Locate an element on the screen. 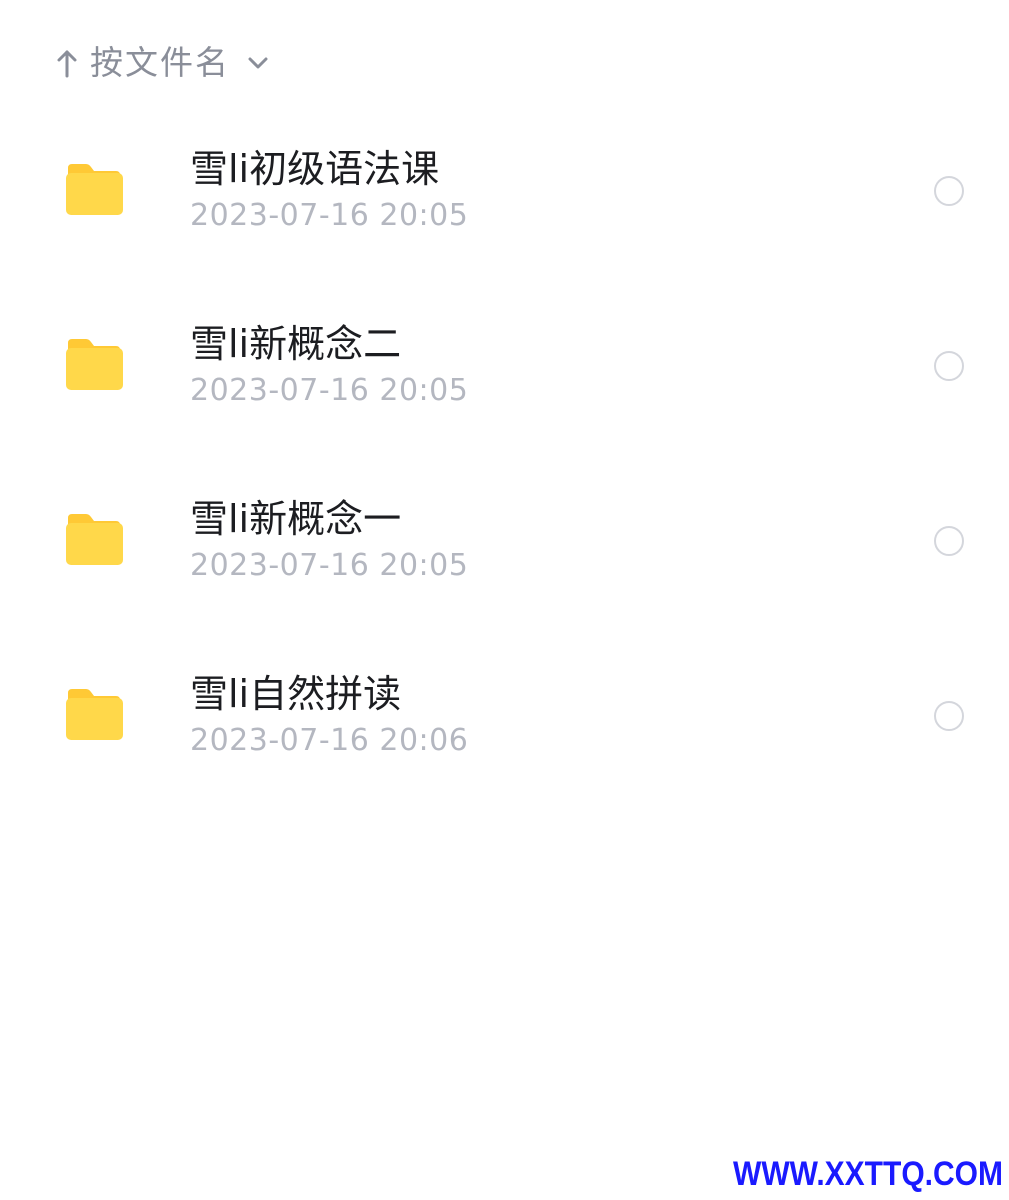  sort-by-name-button: 按文件名 is located at coordinates (162, 63).